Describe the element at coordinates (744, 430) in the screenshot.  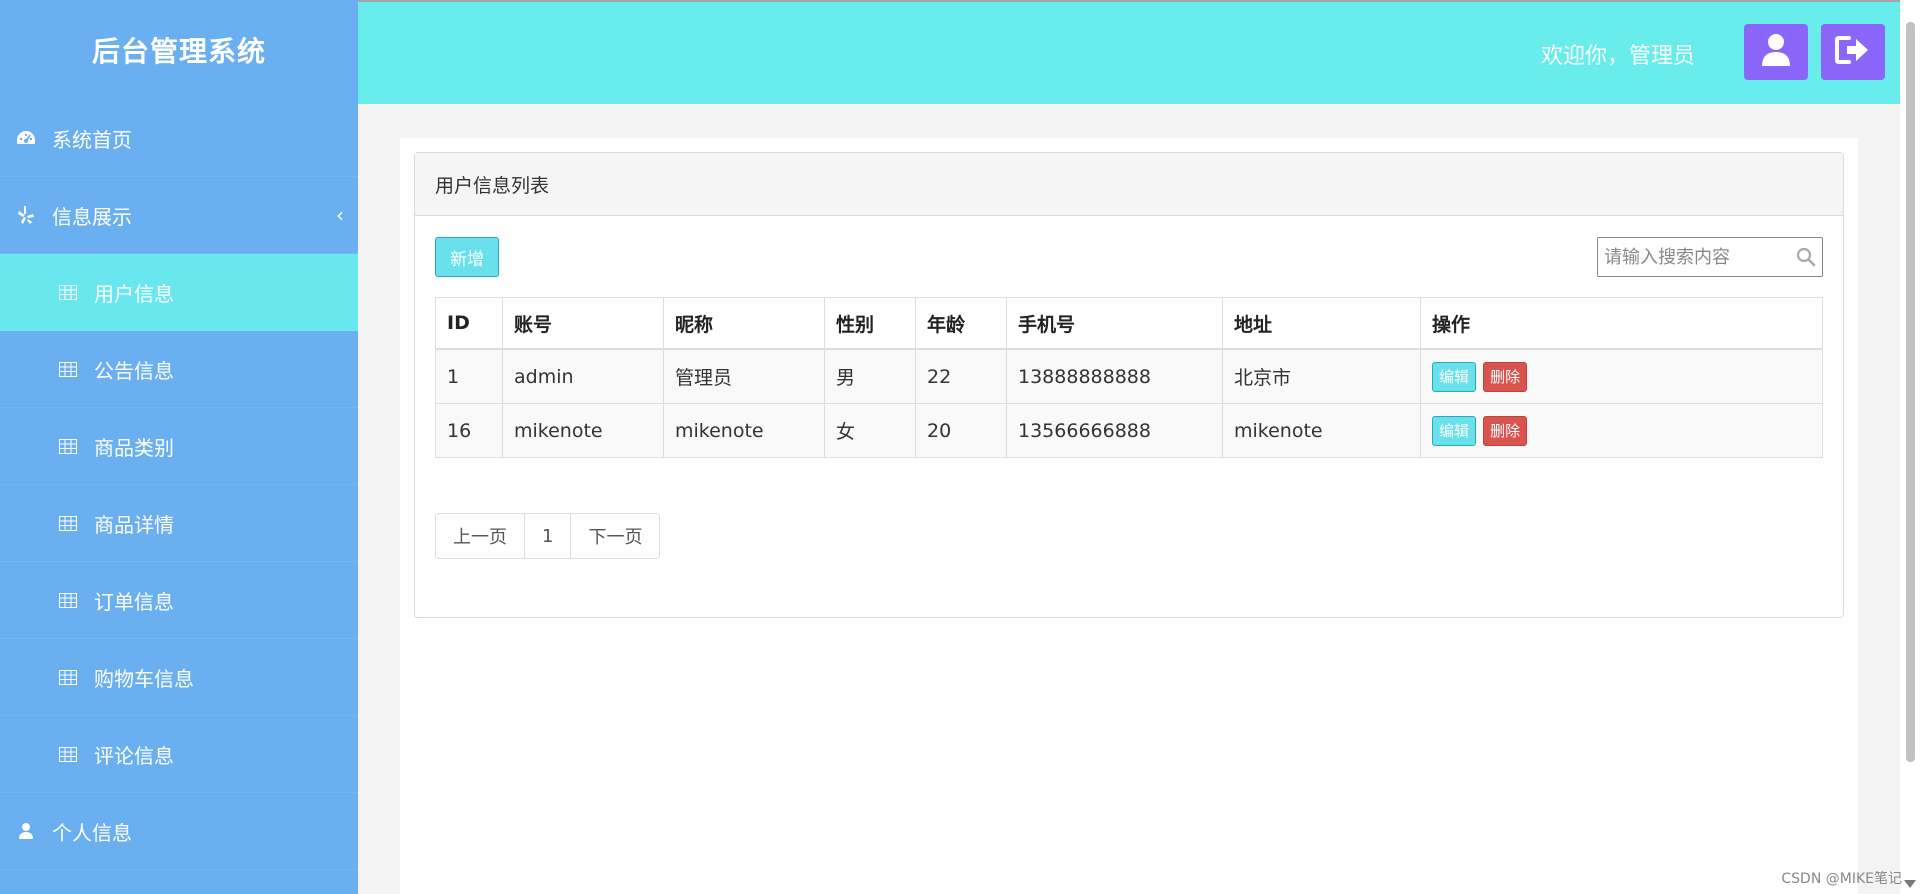
I see `cell-nickname: mikenote` at that location.